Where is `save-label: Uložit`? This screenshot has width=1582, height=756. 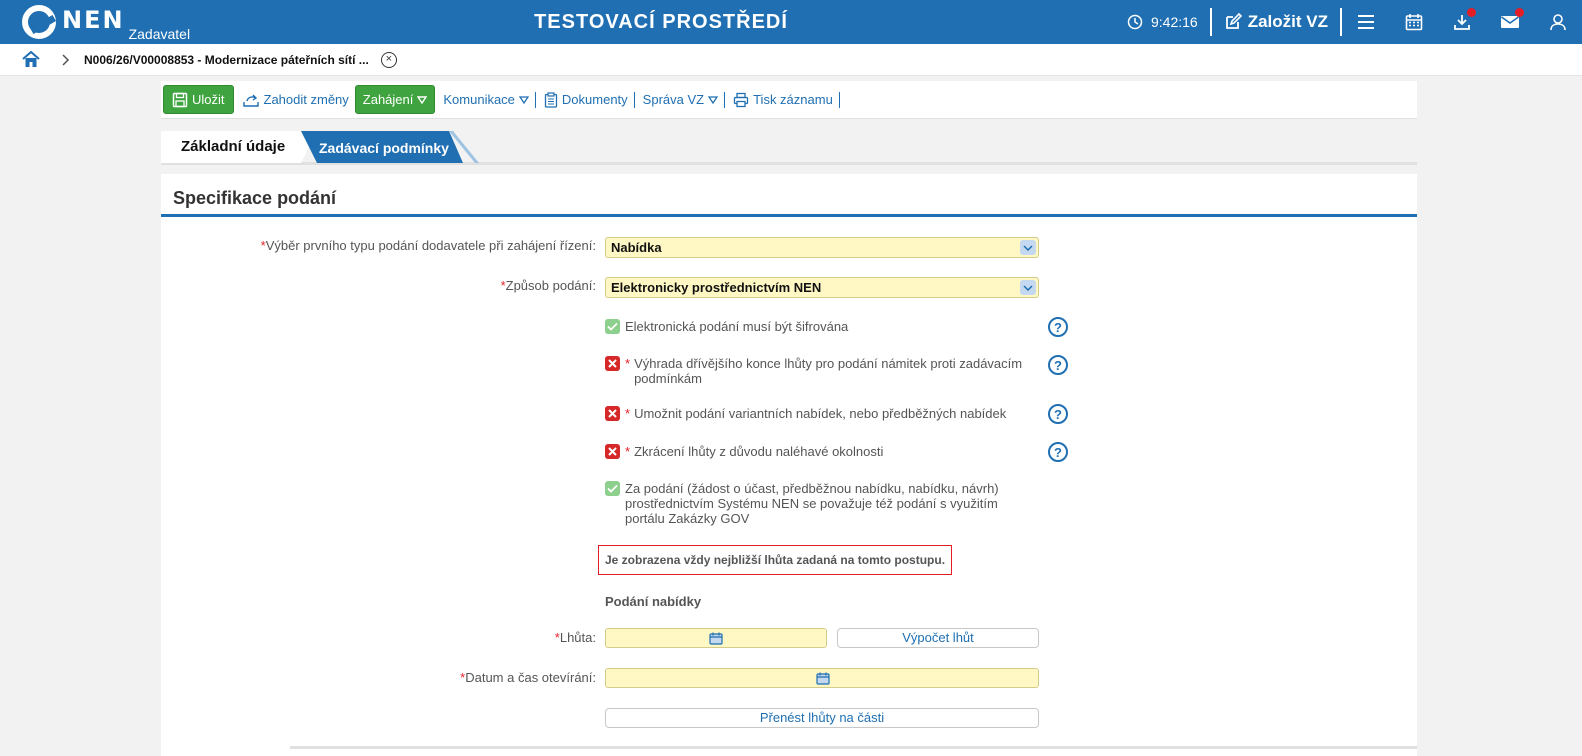
save-label: Uložit is located at coordinates (208, 99).